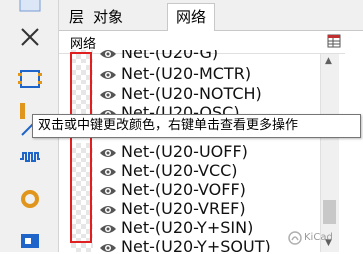 The width and height of the screenshot is (363, 254). I want to click on list-item: Net-(U20-Y+SIN), so click(190, 228).